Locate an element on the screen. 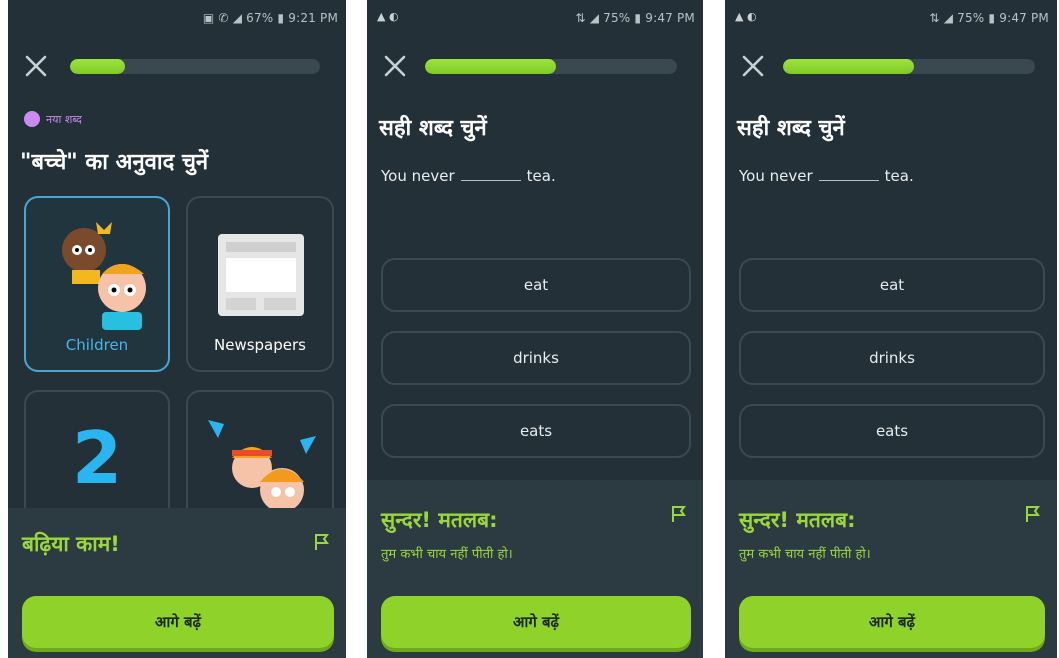 The image size is (1059, 658). status-bar: ▣ ✆ ◢ 67% ▮ 9:21 PM is located at coordinates (177, 18).